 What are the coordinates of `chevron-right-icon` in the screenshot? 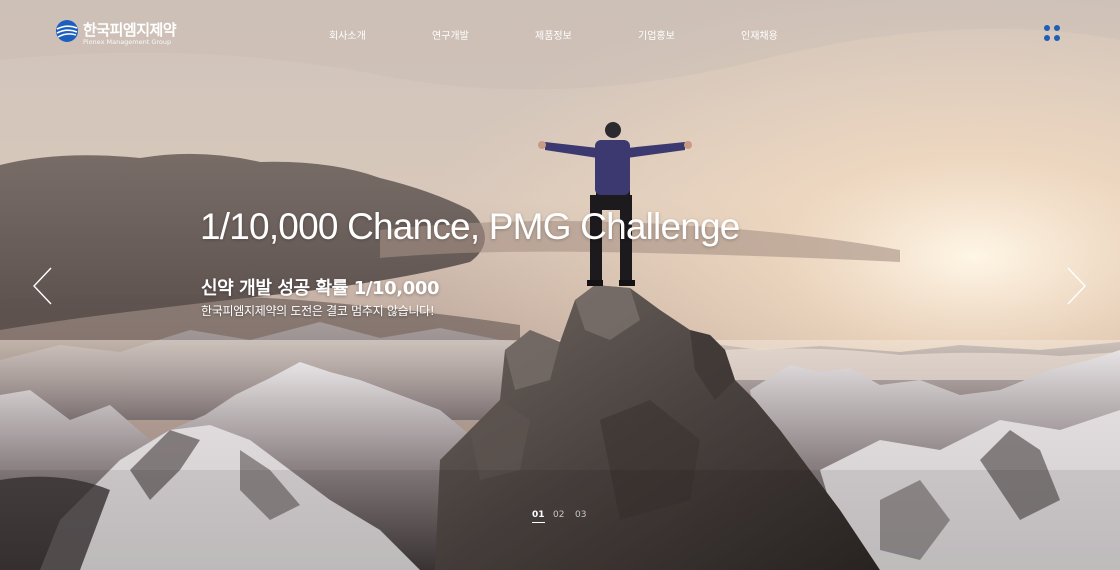 It's located at (1076, 286).